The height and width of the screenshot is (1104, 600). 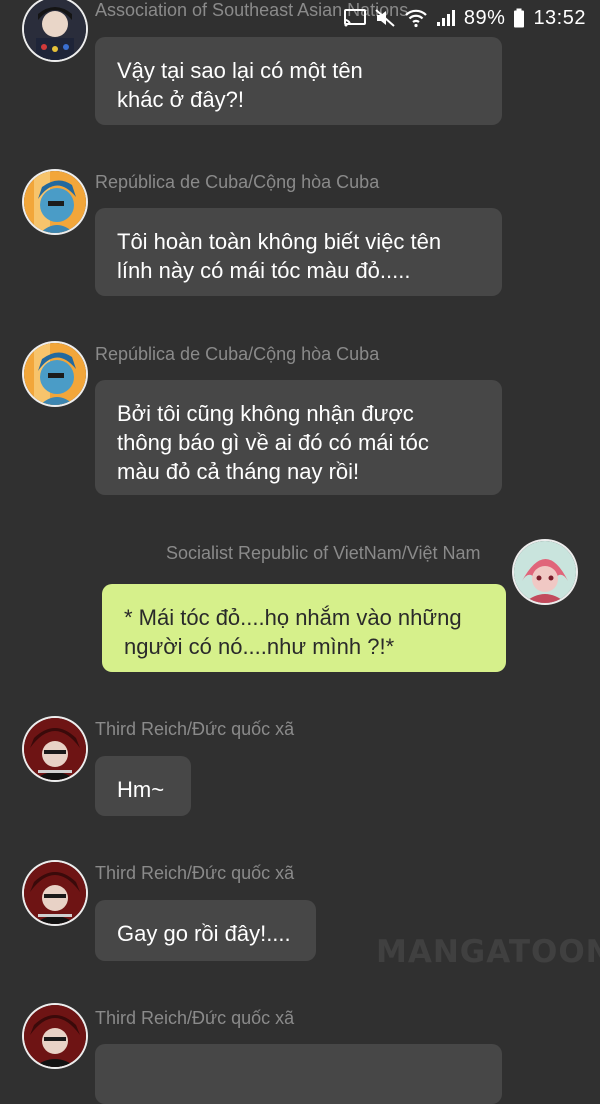 I want to click on signal-icon, so click(x=446, y=18).